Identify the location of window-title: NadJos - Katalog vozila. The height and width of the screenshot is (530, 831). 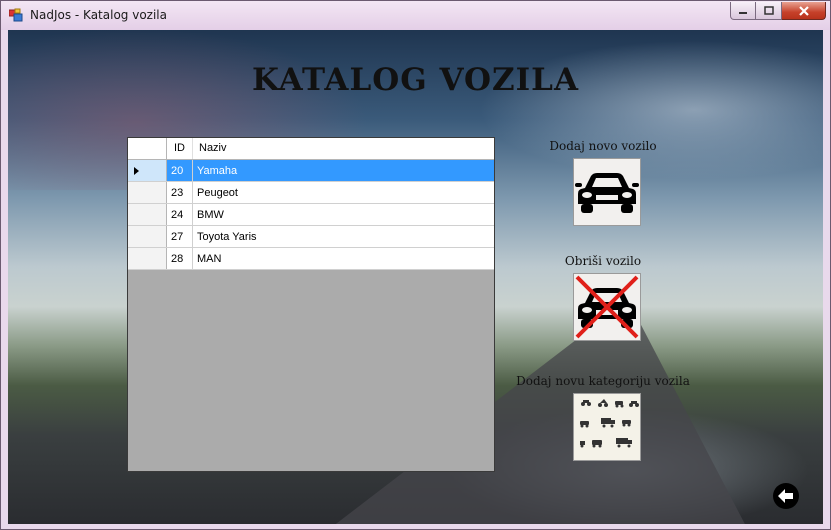
(98, 15).